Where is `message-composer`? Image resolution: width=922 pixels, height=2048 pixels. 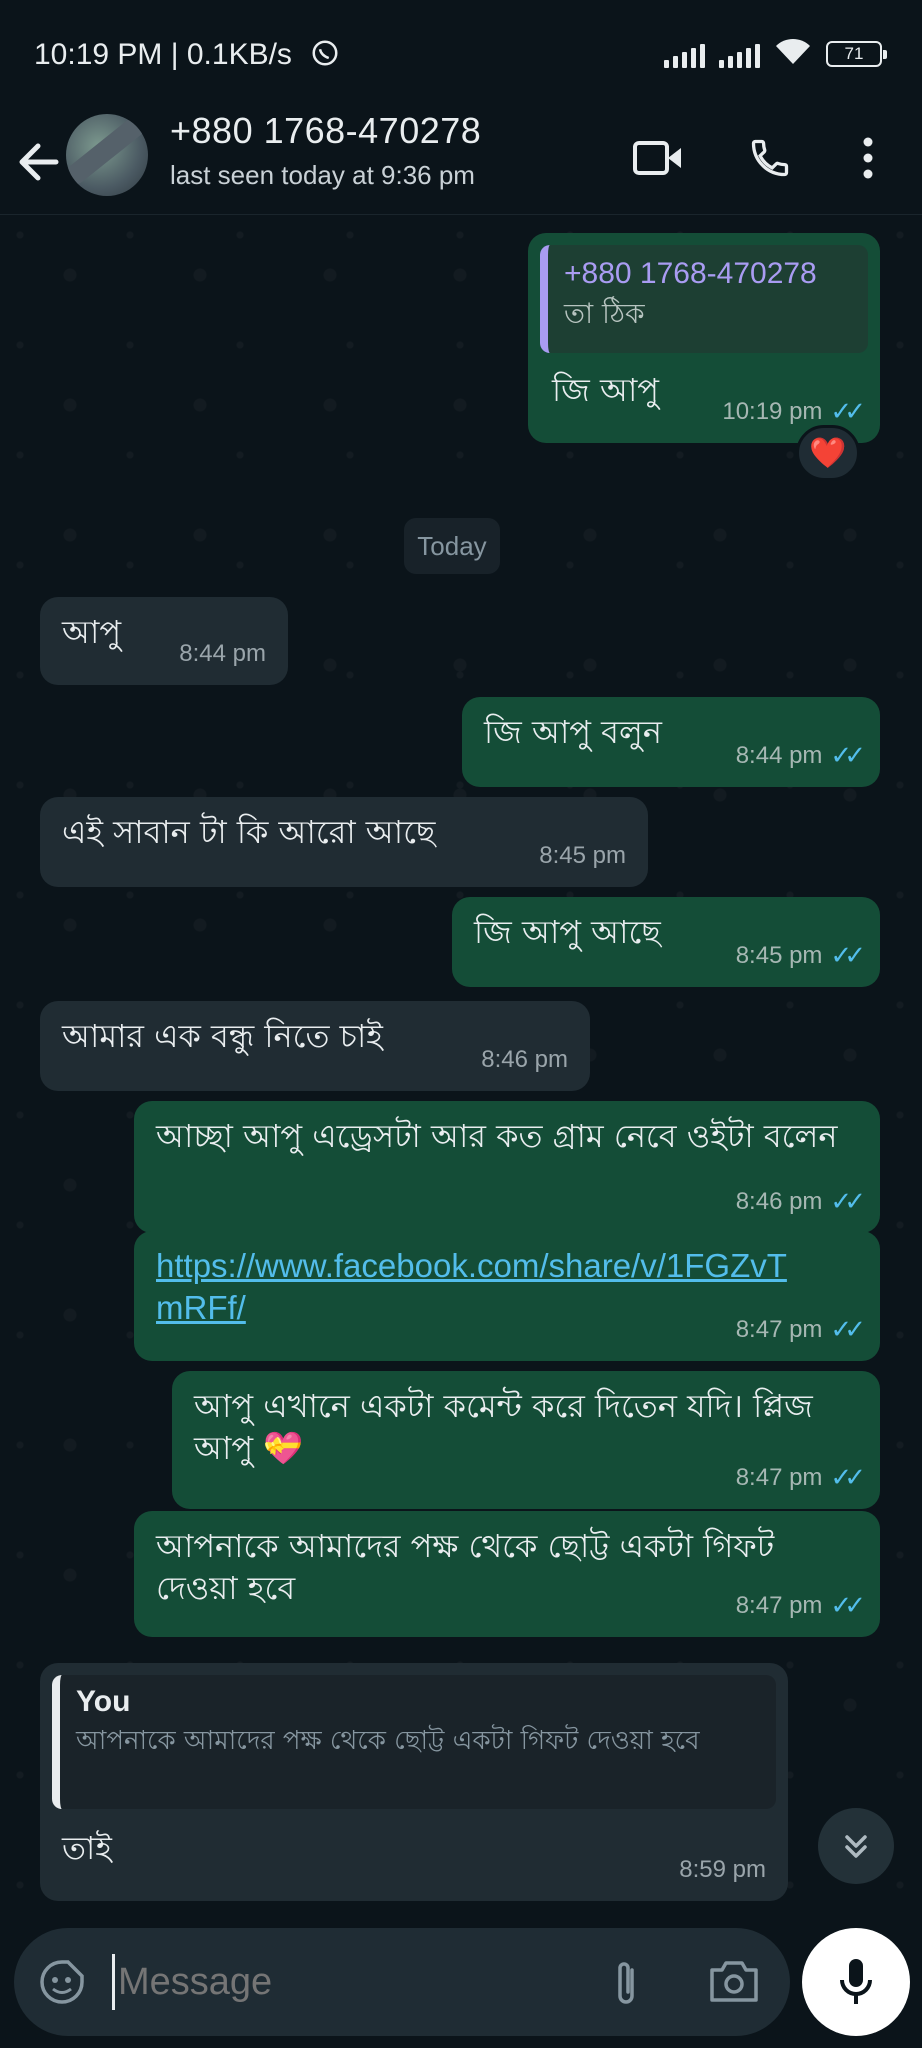
message-composer is located at coordinates (402, 1982).